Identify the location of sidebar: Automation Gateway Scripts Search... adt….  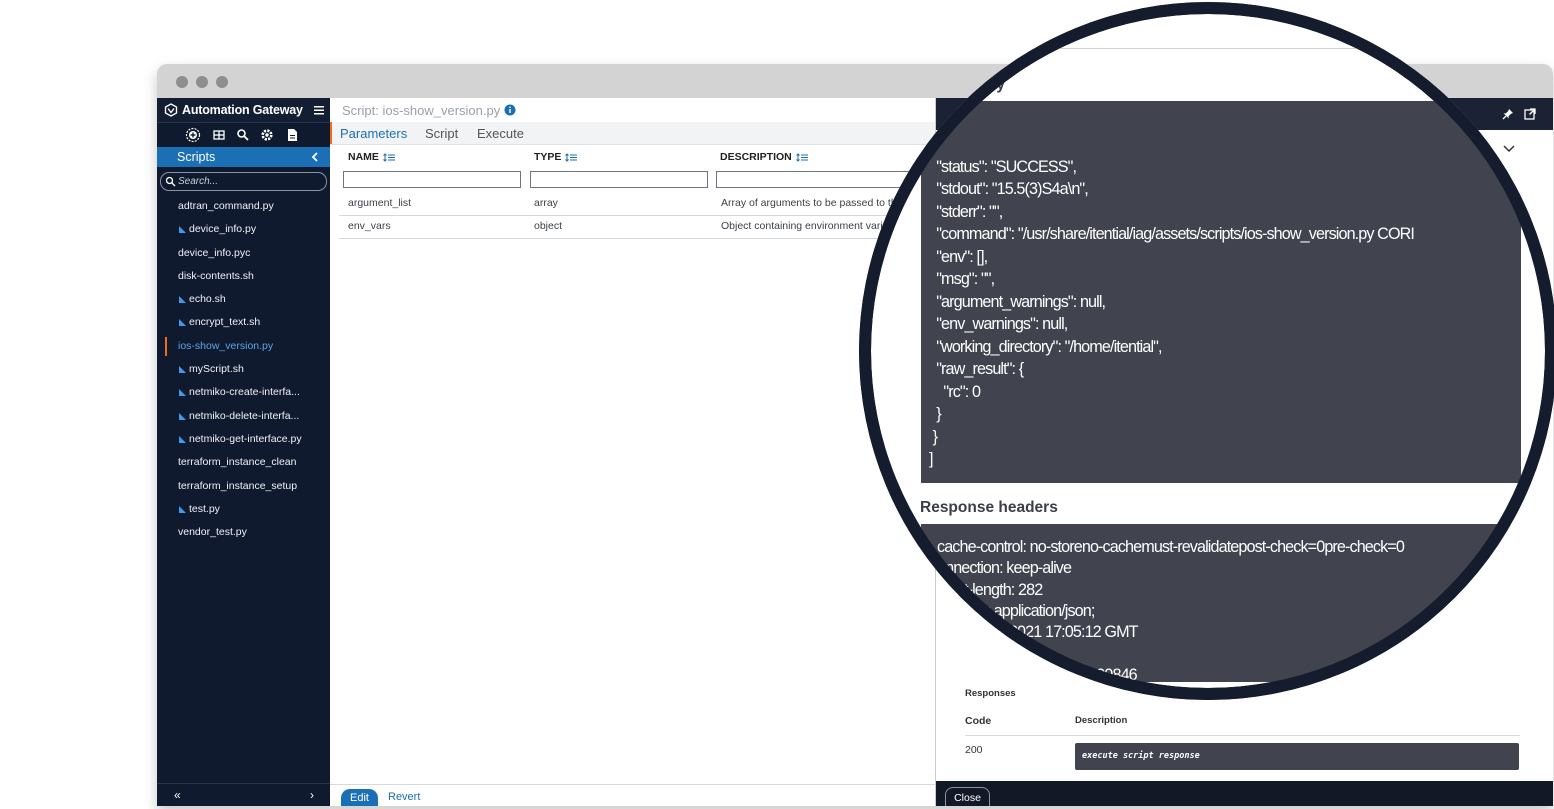
(243, 452).